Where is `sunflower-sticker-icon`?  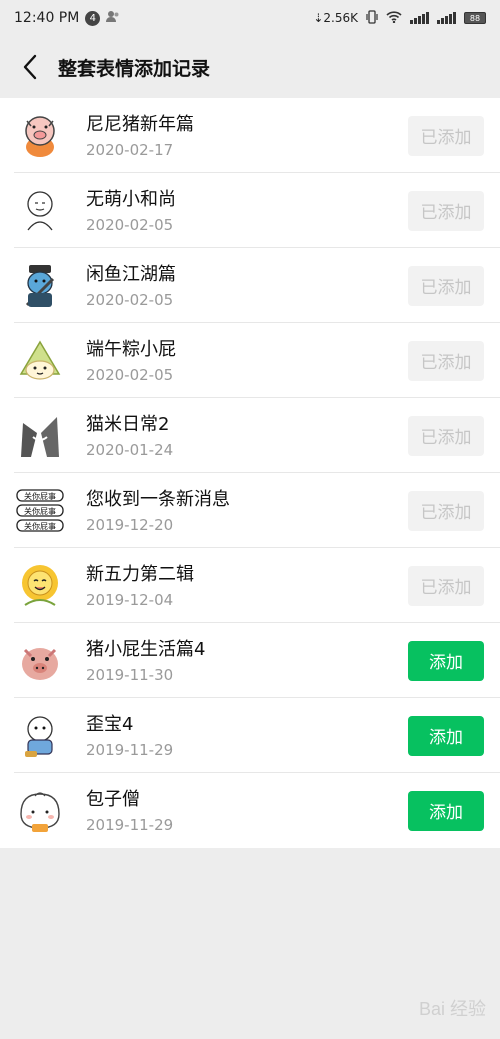 sunflower-sticker-icon is located at coordinates (40, 585).